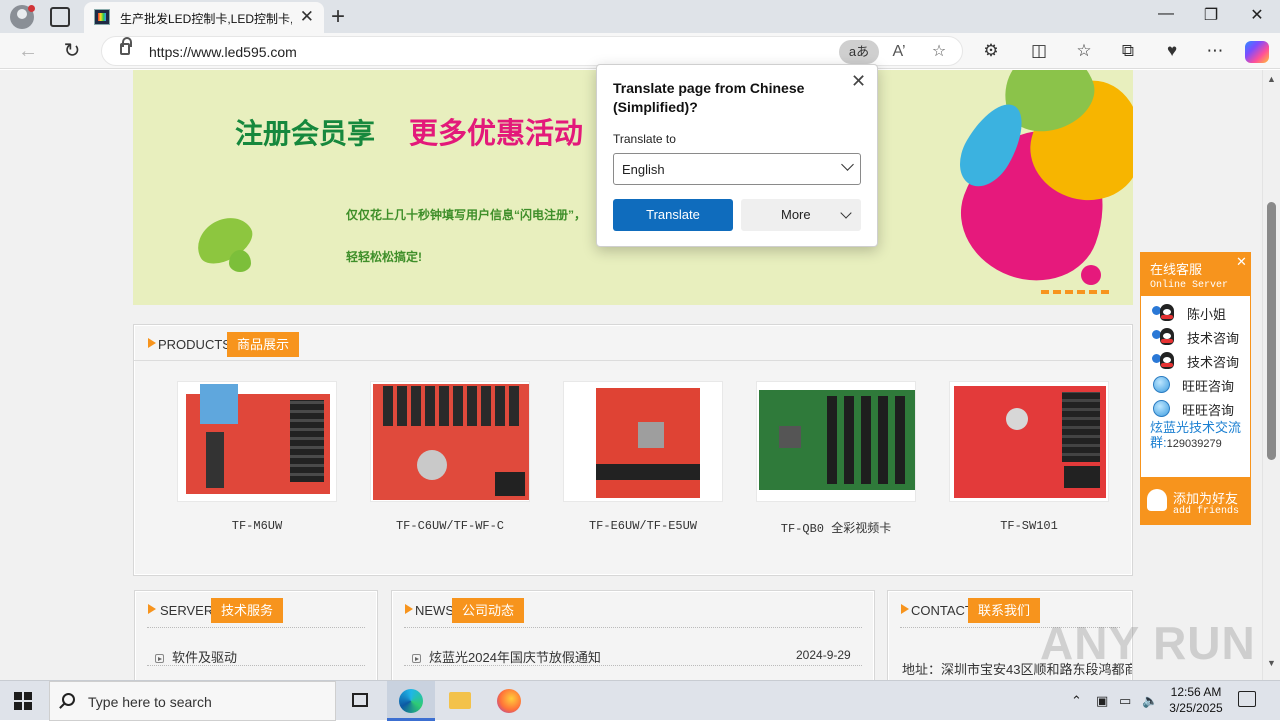  What do you see at coordinates (509, 701) in the screenshot?
I see `firefox-icon` at bounding box center [509, 701].